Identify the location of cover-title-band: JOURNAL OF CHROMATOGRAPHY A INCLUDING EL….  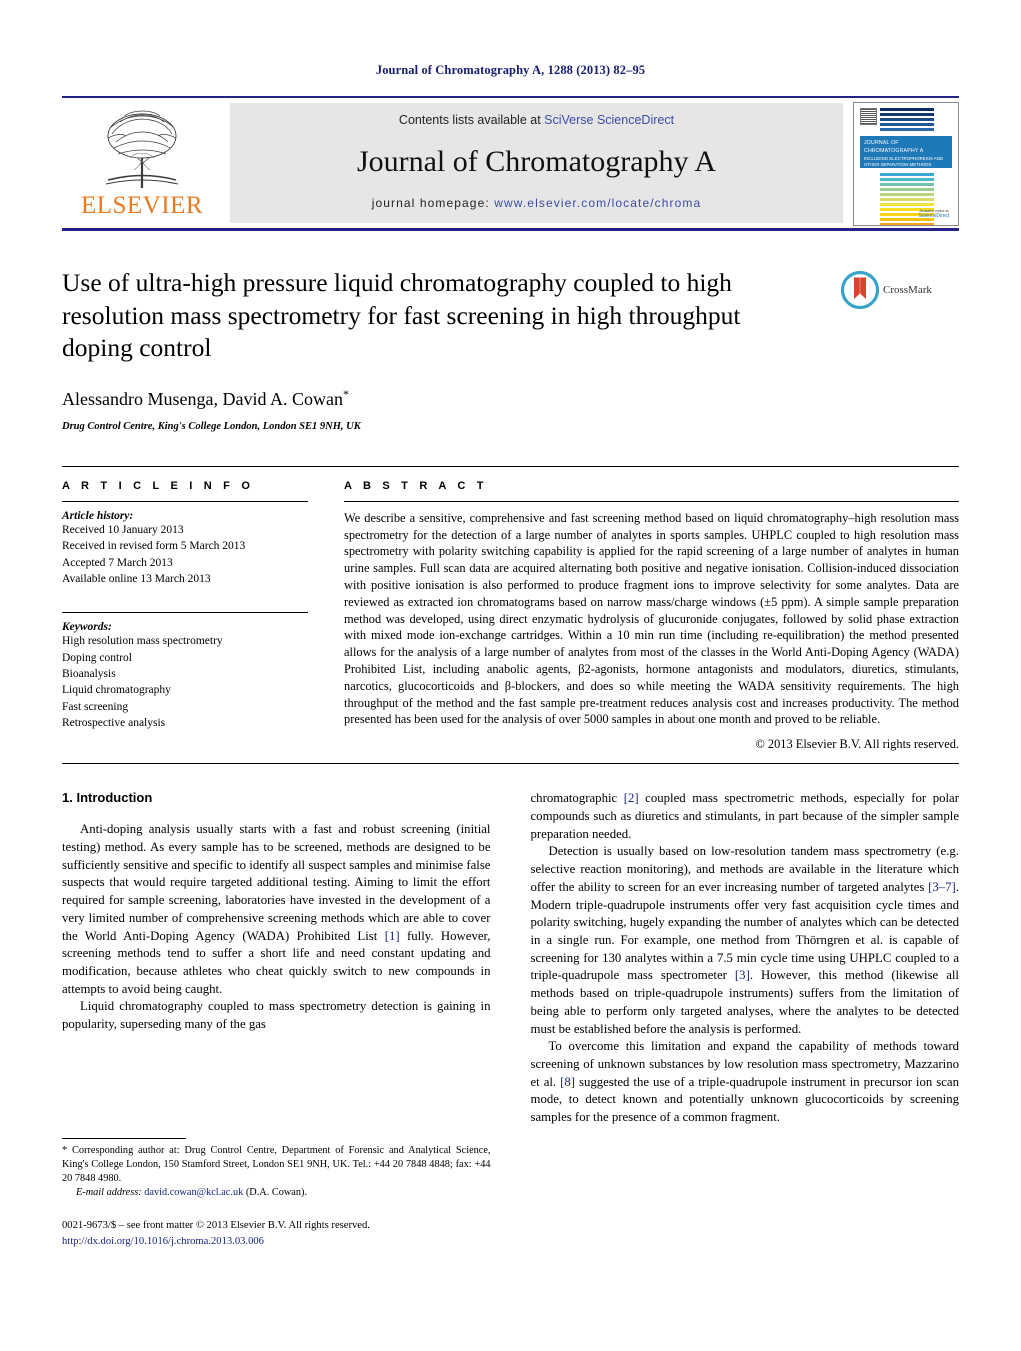
(906, 158).